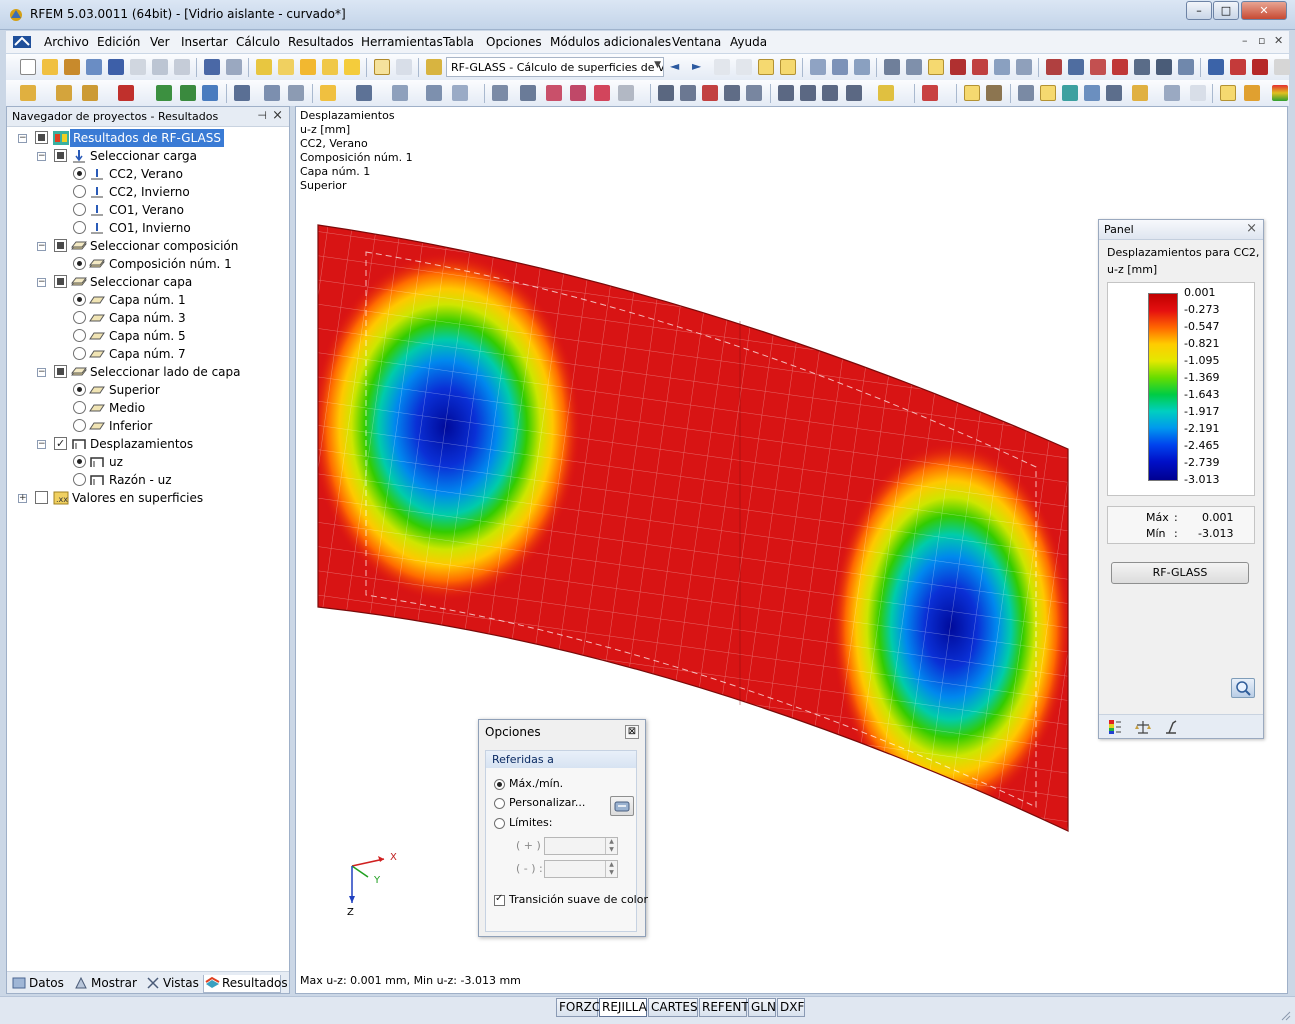  Describe the element at coordinates (272, 93) in the screenshot. I see `cross-section-icon` at that location.